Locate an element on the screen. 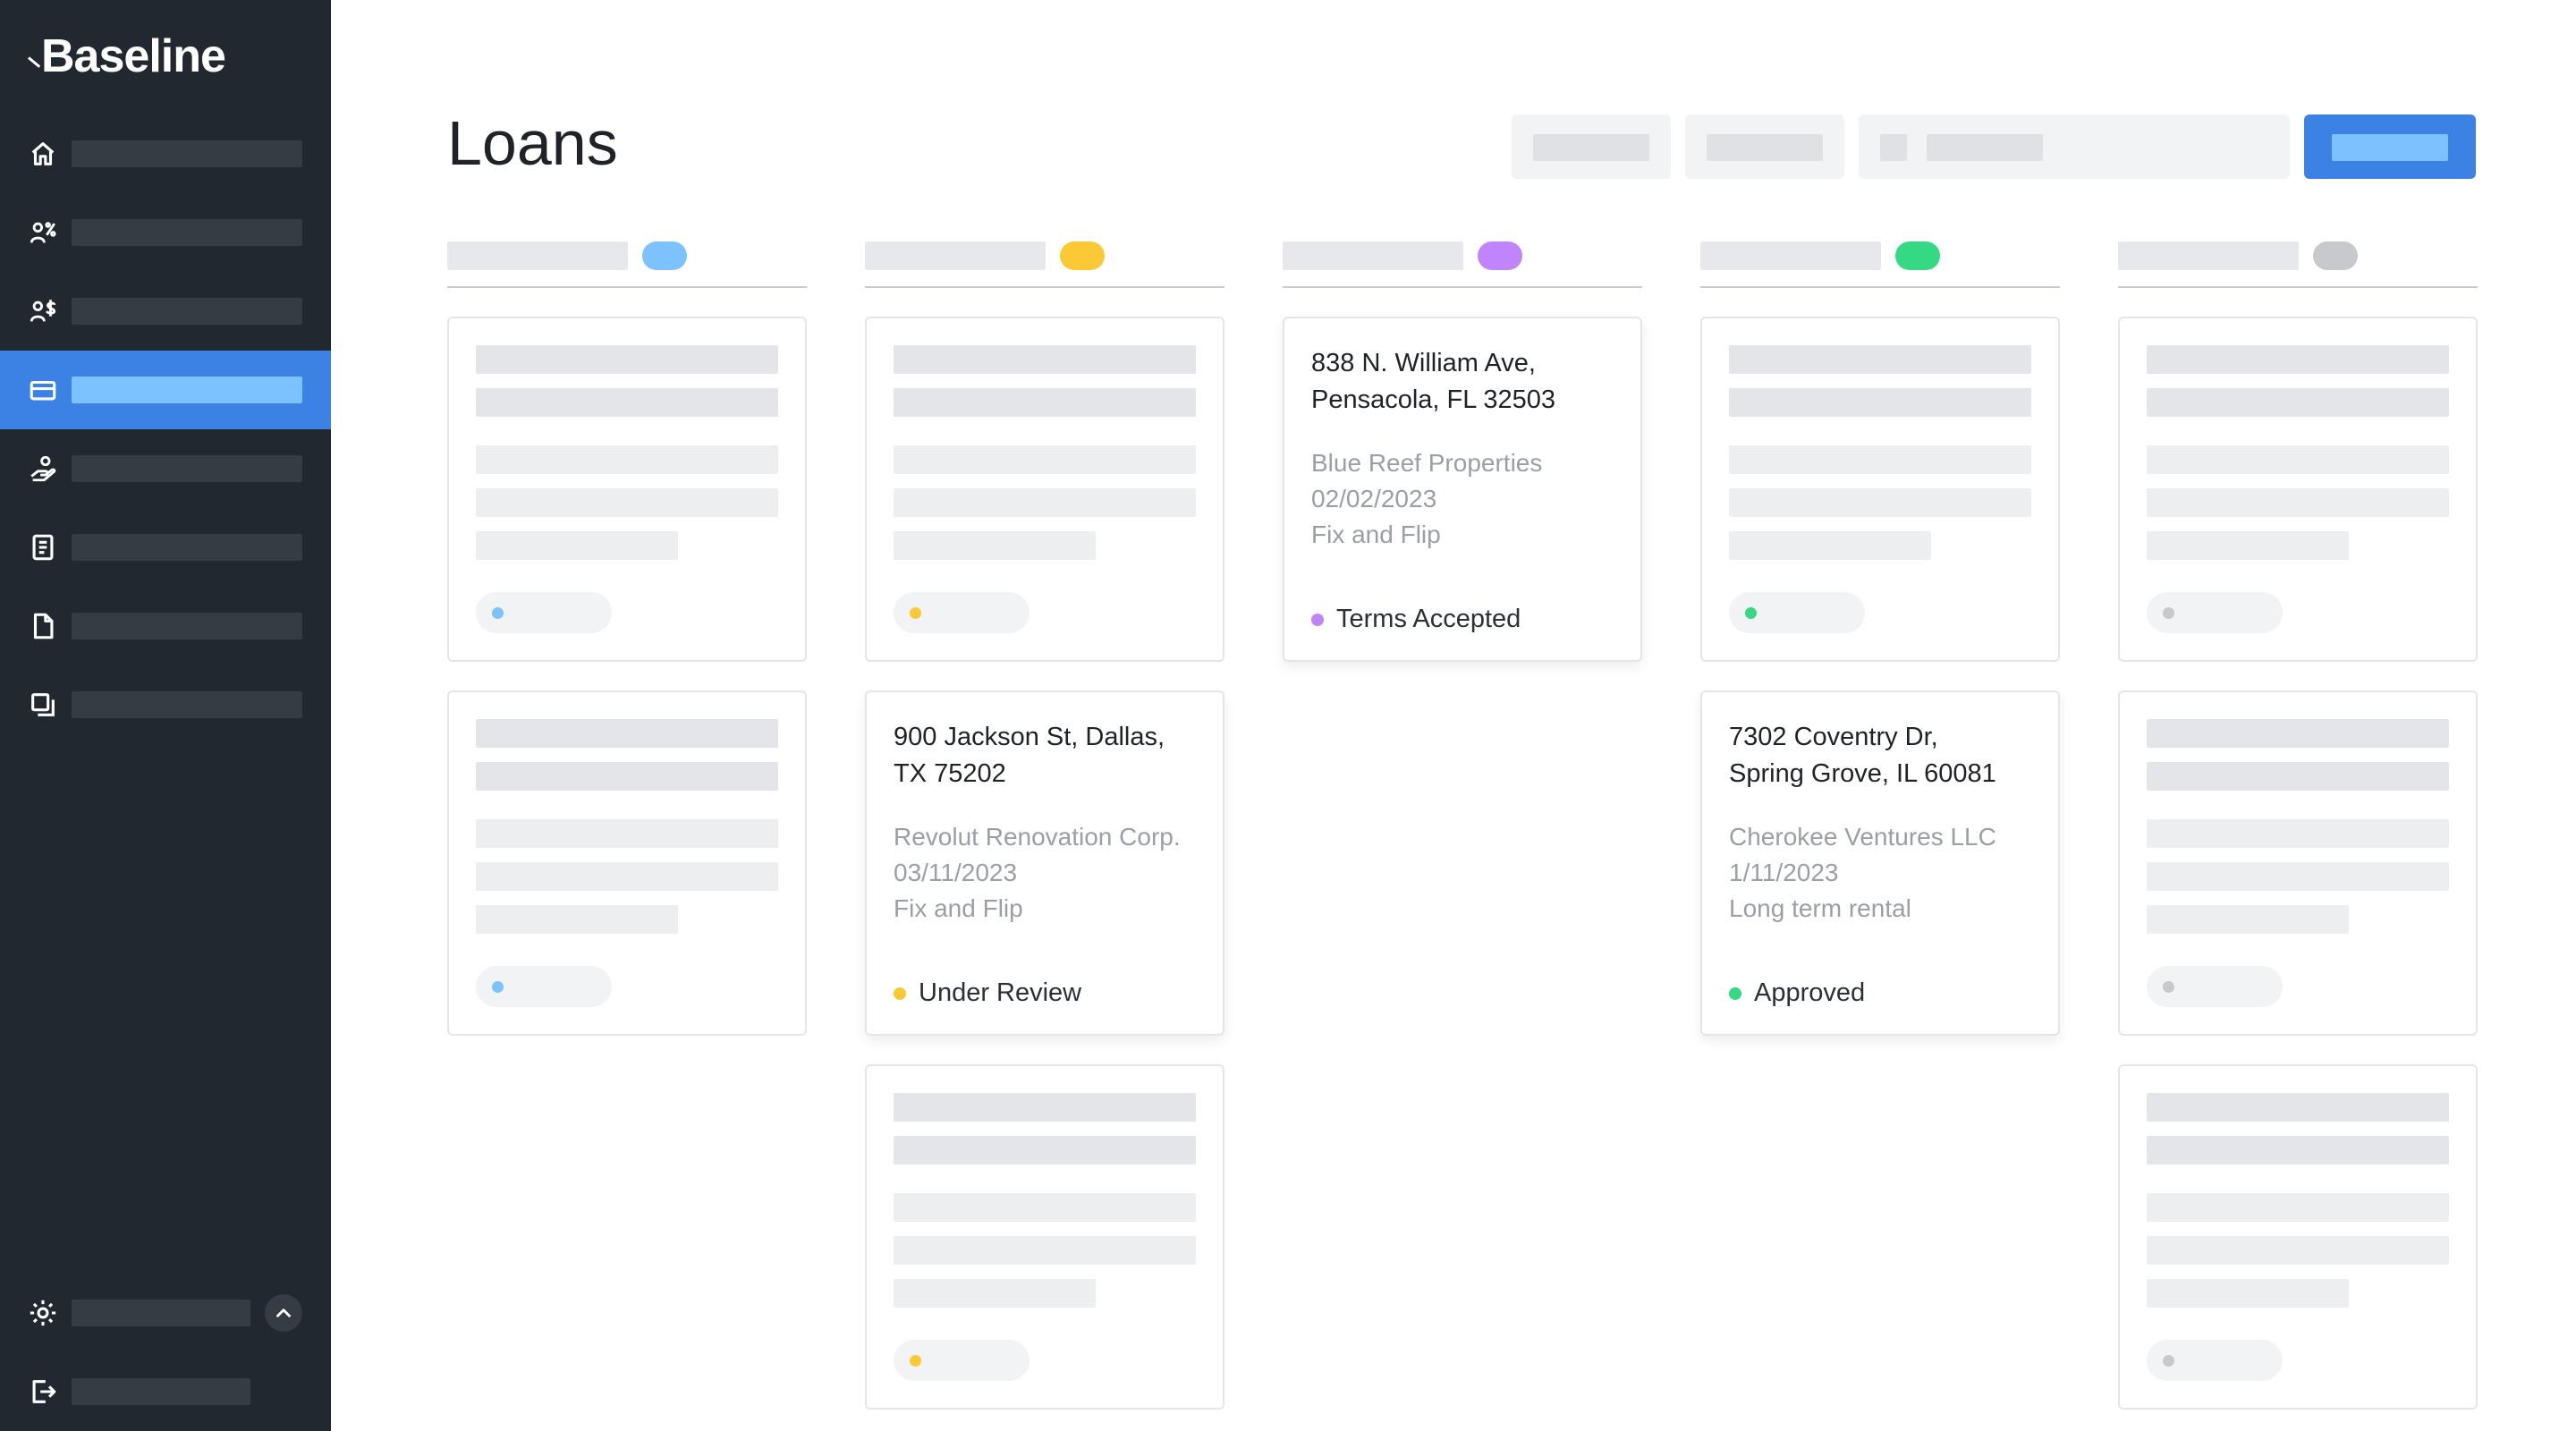 The width and height of the screenshot is (2576, 1431). sidebar-item-contacts is located at coordinates (165, 469).